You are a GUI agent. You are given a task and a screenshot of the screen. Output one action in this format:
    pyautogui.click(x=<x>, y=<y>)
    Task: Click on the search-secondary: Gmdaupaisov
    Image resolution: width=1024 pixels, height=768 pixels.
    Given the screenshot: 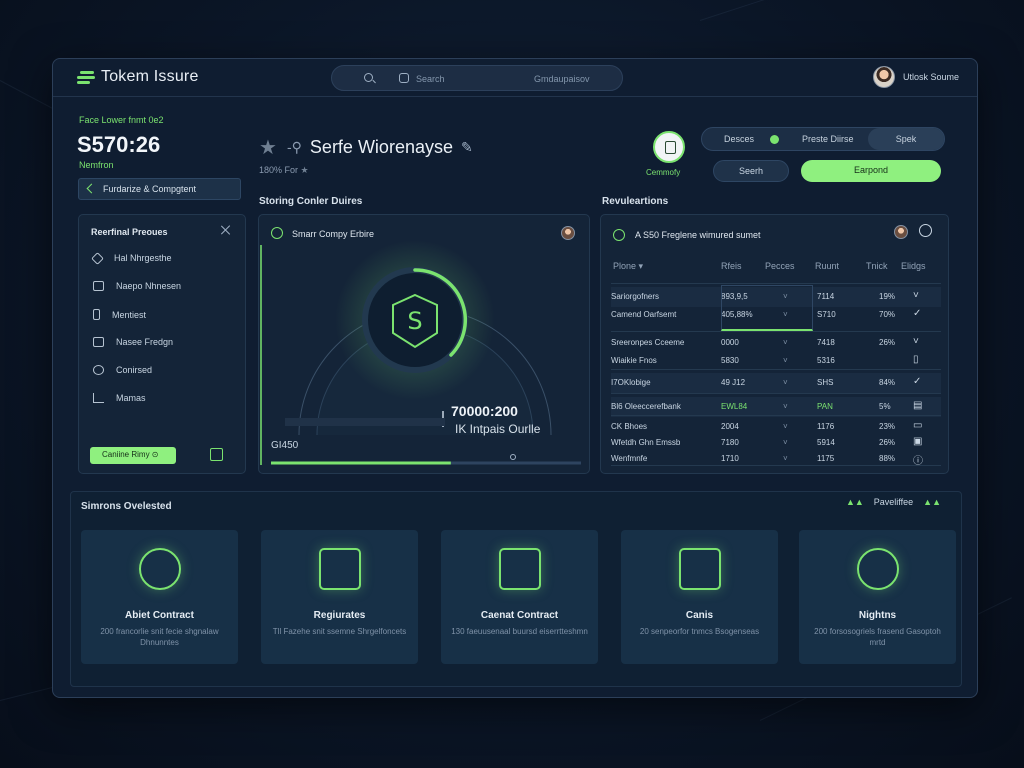 What is the action you would take?
    pyautogui.click(x=562, y=79)
    